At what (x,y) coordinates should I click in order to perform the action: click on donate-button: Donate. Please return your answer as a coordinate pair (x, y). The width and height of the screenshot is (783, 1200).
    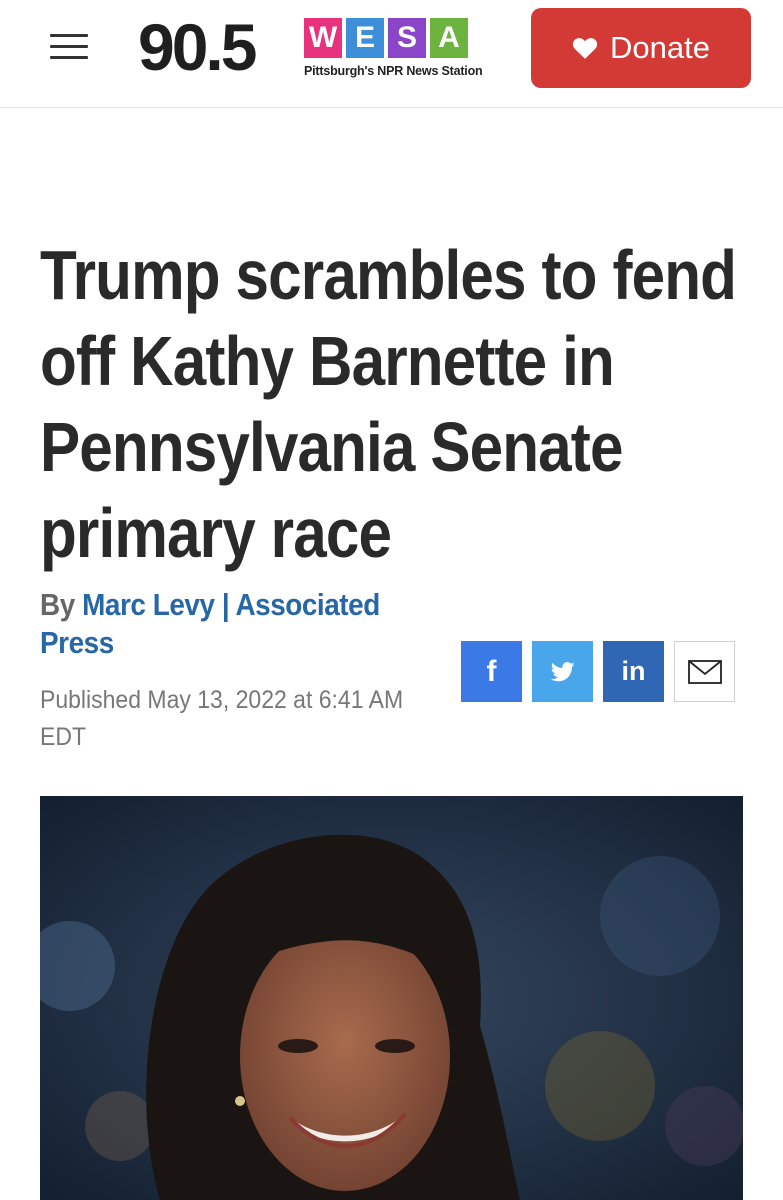
    Looking at the image, I should click on (641, 48).